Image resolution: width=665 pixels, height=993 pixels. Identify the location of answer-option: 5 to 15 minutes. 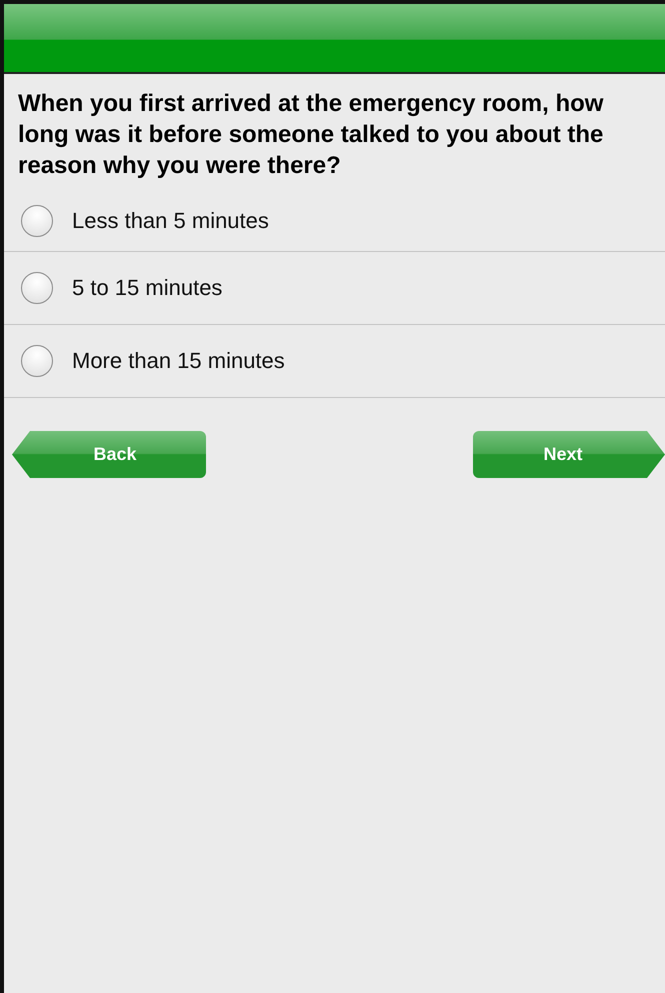
(334, 288).